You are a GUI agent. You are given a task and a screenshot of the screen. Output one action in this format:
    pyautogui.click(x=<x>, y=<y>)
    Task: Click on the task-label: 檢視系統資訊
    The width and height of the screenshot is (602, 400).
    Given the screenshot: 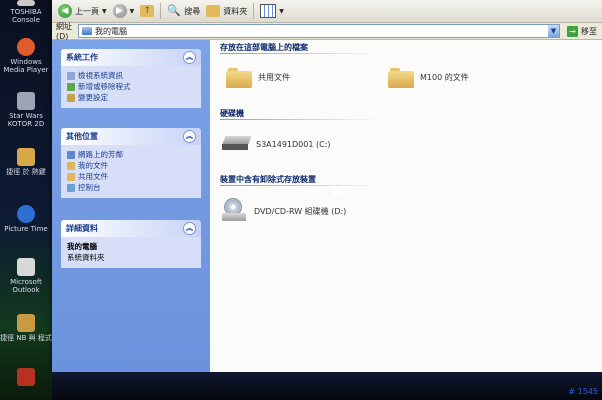 What is the action you would take?
    pyautogui.click(x=100, y=75)
    